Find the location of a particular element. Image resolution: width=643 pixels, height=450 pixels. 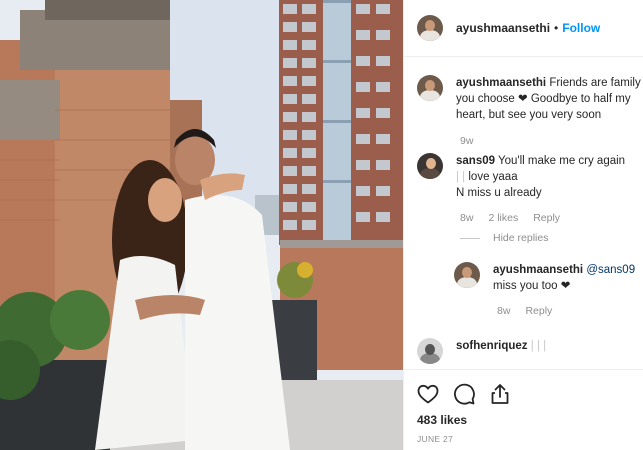

comment-time: 8w is located at coordinates (467, 218).